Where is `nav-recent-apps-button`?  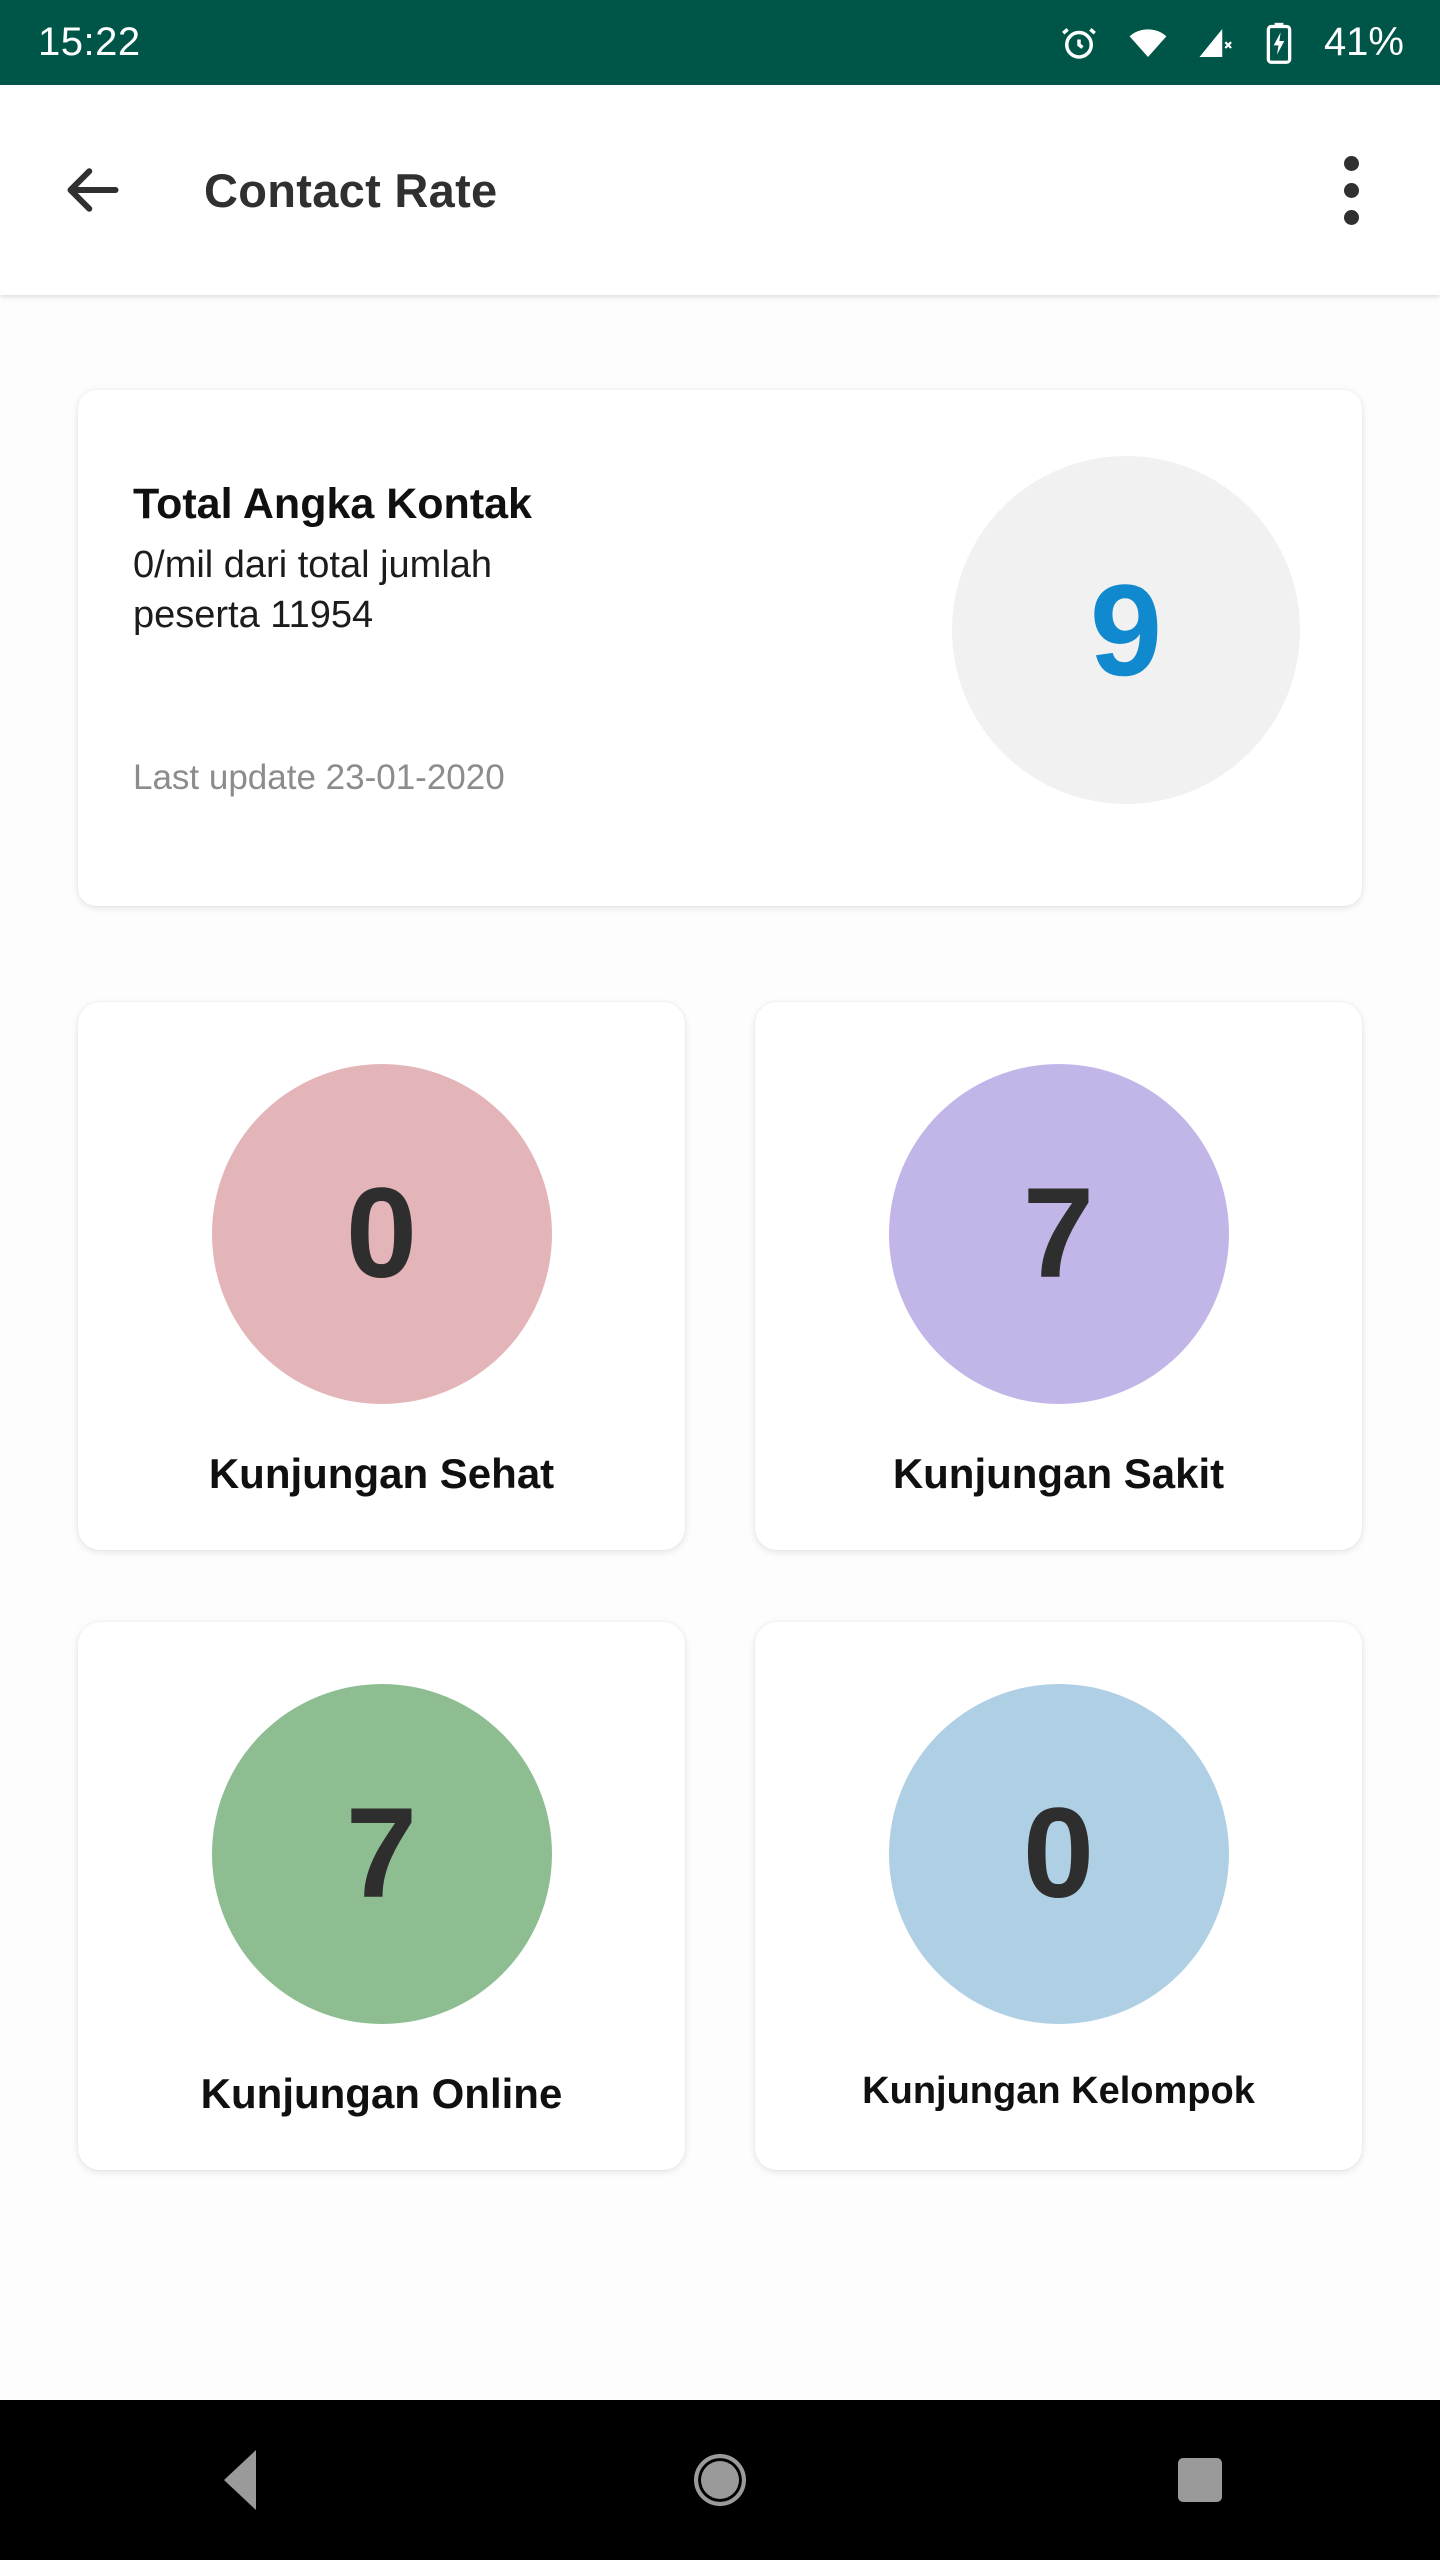
nav-recent-apps-button is located at coordinates (1200, 2480).